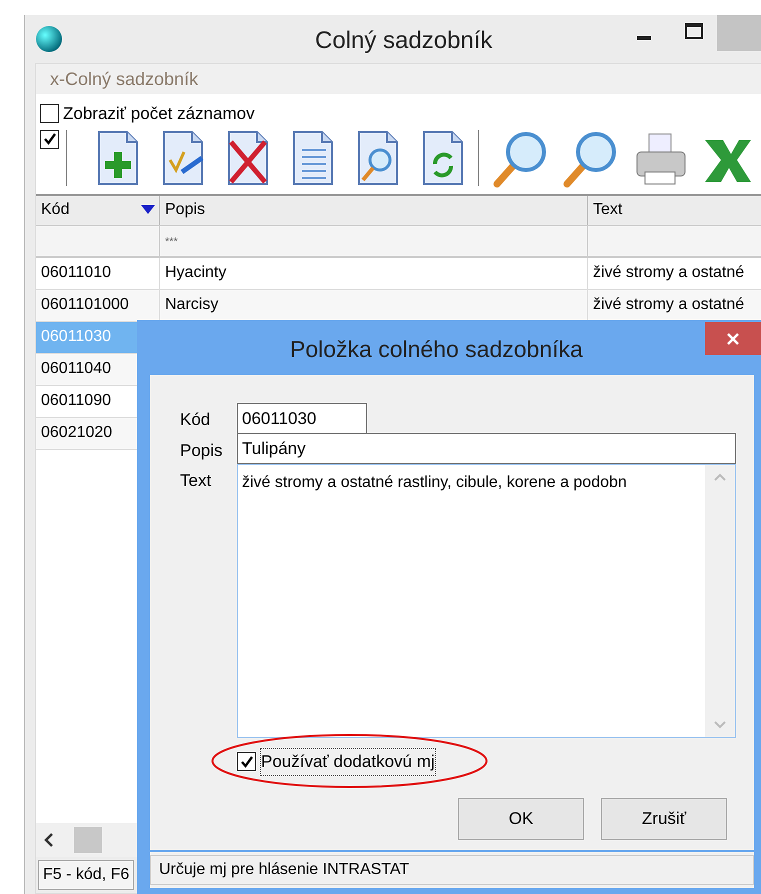 This screenshot has height=894, width=761. What do you see at coordinates (183, 158) in the screenshot?
I see `edit-icon` at bounding box center [183, 158].